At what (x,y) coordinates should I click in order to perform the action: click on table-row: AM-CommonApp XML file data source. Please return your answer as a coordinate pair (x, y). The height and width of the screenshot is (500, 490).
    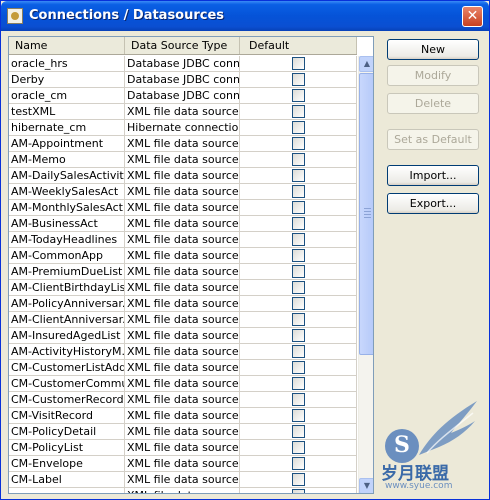
    Looking at the image, I should click on (183, 256).